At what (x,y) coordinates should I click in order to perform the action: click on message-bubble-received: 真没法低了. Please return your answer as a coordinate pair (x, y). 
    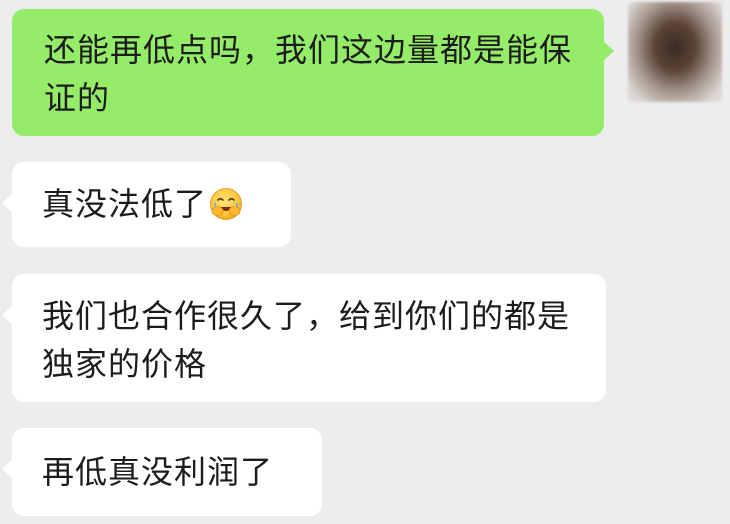
    Looking at the image, I should click on (146, 204).